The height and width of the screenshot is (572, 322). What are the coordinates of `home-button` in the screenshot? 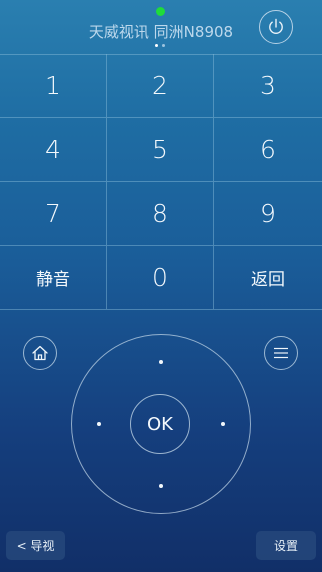 It's located at (40, 353).